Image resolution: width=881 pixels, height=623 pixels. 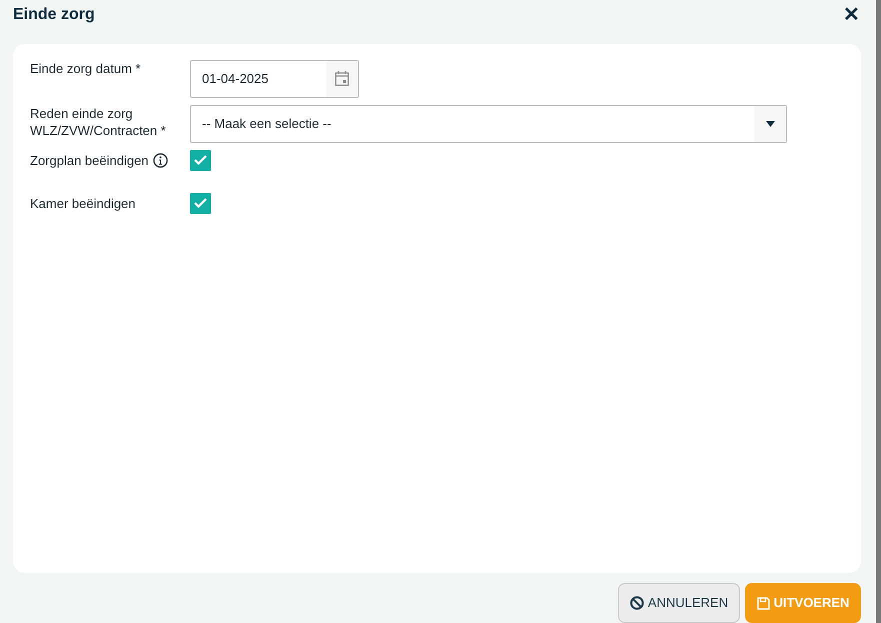 What do you see at coordinates (488, 123) in the screenshot?
I see `select-field: -- Maak een selectie --` at bounding box center [488, 123].